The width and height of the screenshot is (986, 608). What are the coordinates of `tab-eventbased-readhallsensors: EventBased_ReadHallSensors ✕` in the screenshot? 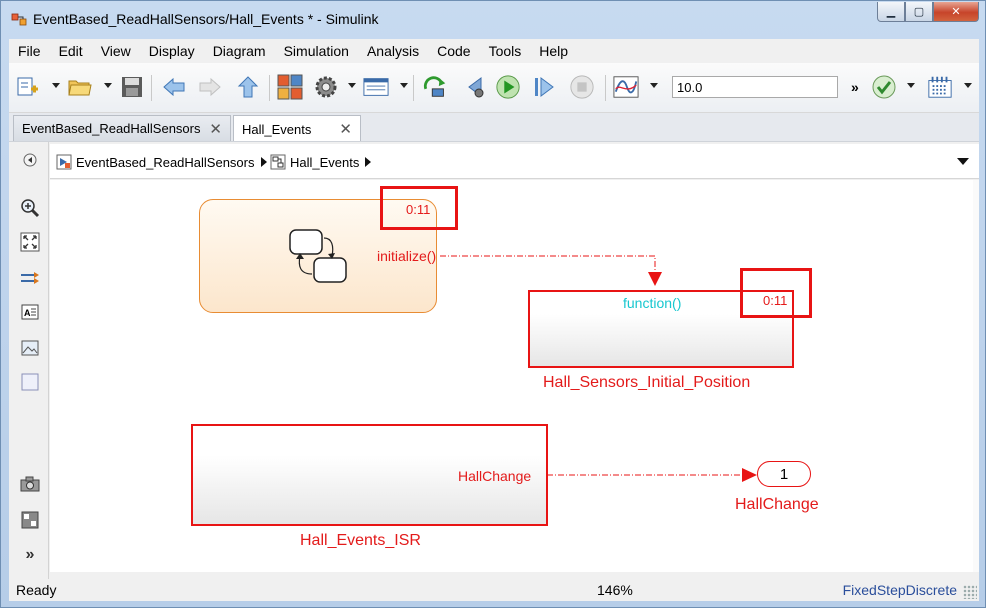 It's located at (122, 128).